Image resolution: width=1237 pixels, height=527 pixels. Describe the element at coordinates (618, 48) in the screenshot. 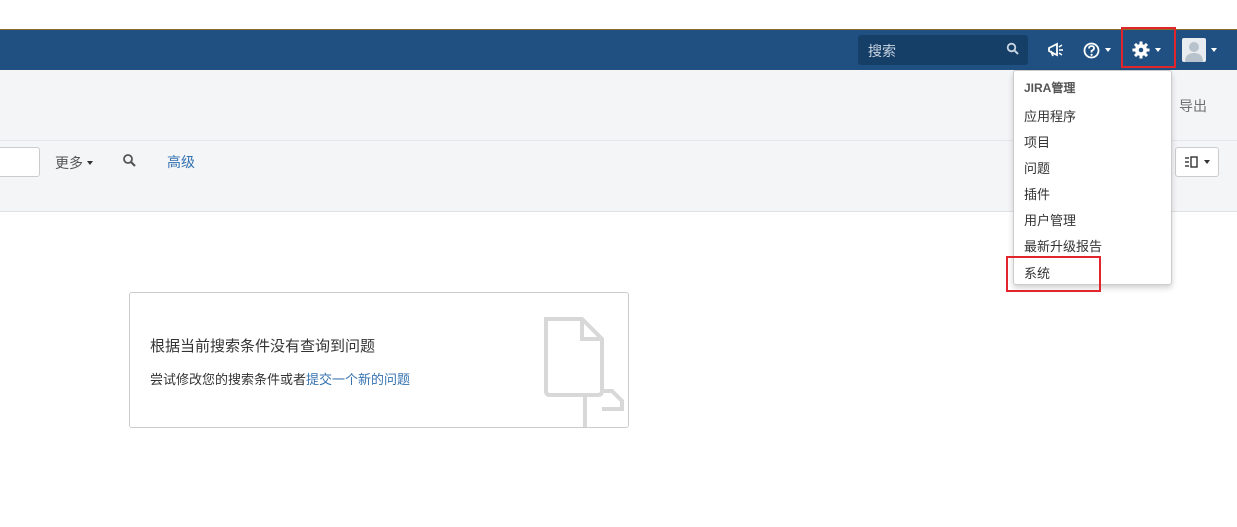

I see `top-navigation-bar: 搜索` at that location.